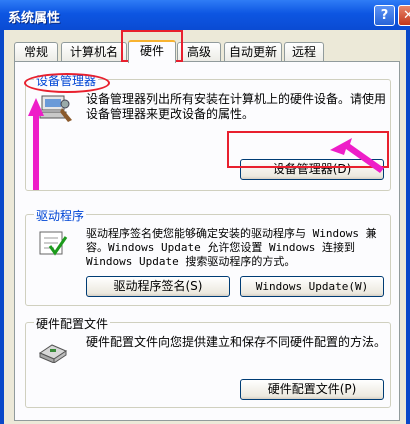  What do you see at coordinates (357, 155) in the screenshot?
I see `arrow-left-icon` at bounding box center [357, 155].